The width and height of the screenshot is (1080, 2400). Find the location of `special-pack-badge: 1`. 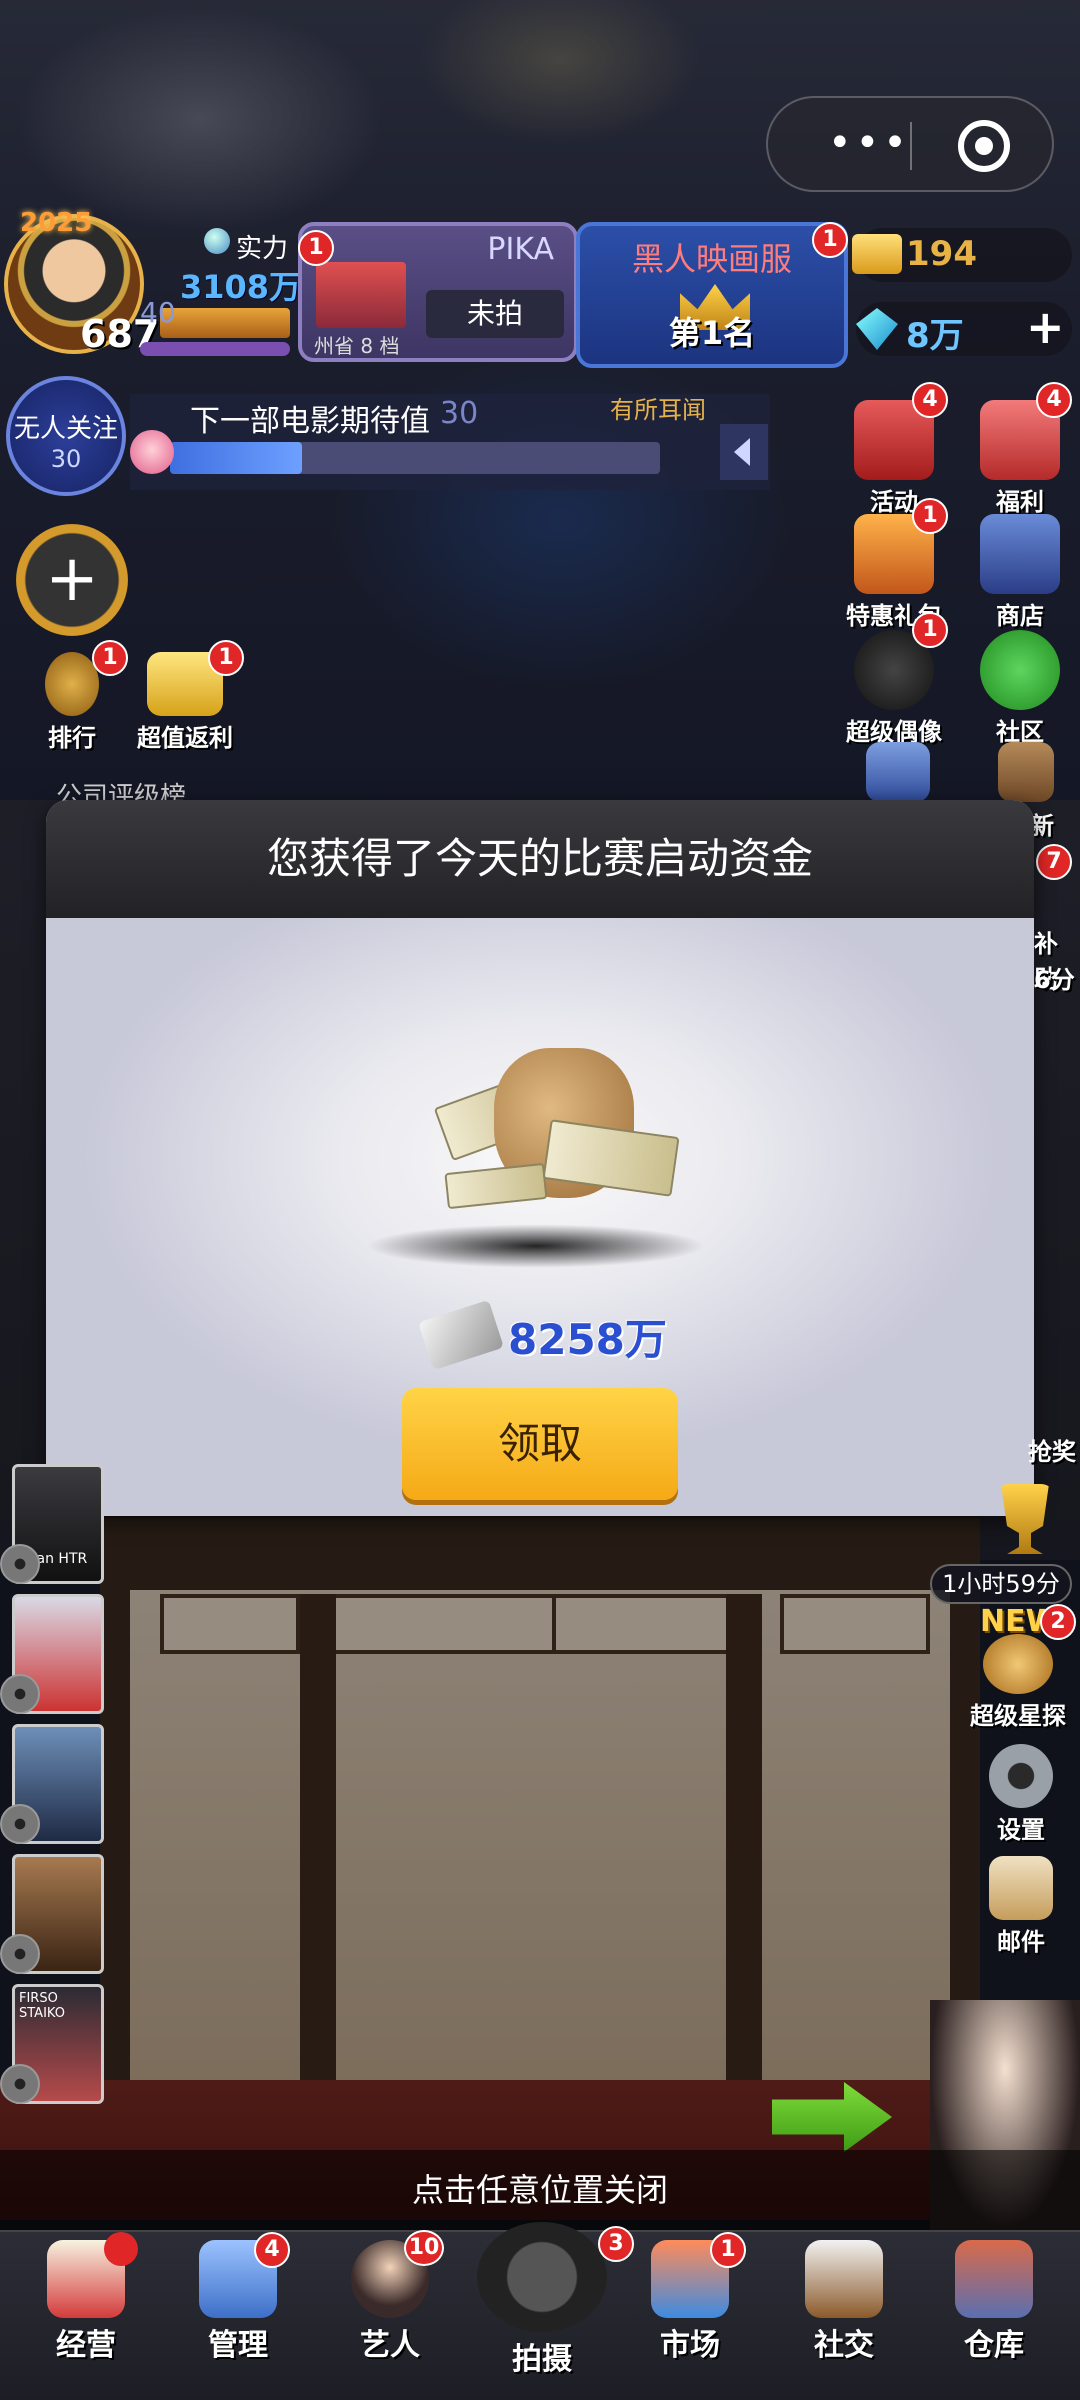

special-pack-badge: 1 is located at coordinates (930, 516).